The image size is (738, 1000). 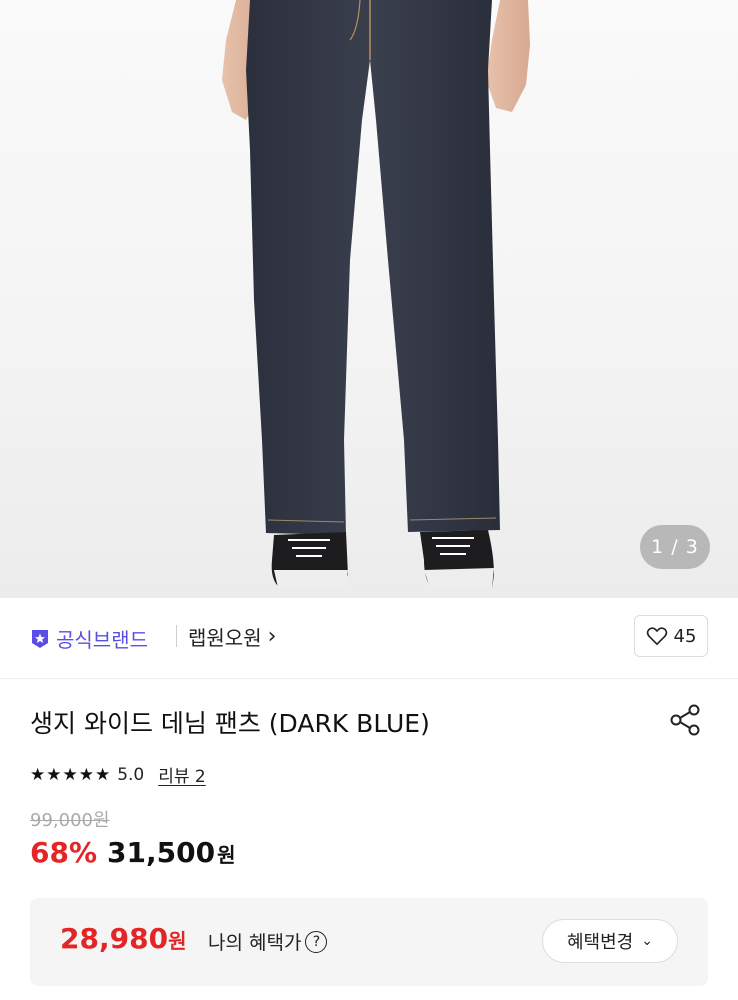 What do you see at coordinates (686, 720) in the screenshot?
I see `share-icon` at bounding box center [686, 720].